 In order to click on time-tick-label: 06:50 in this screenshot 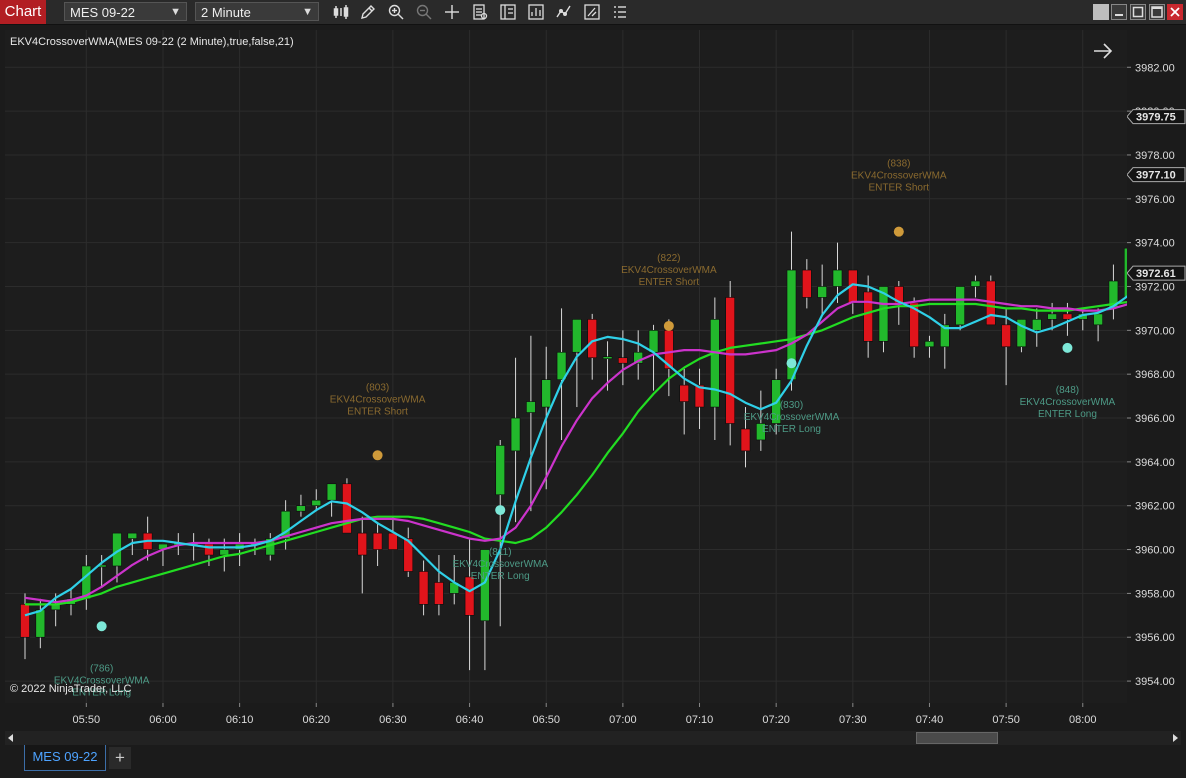, I will do `click(546, 720)`.